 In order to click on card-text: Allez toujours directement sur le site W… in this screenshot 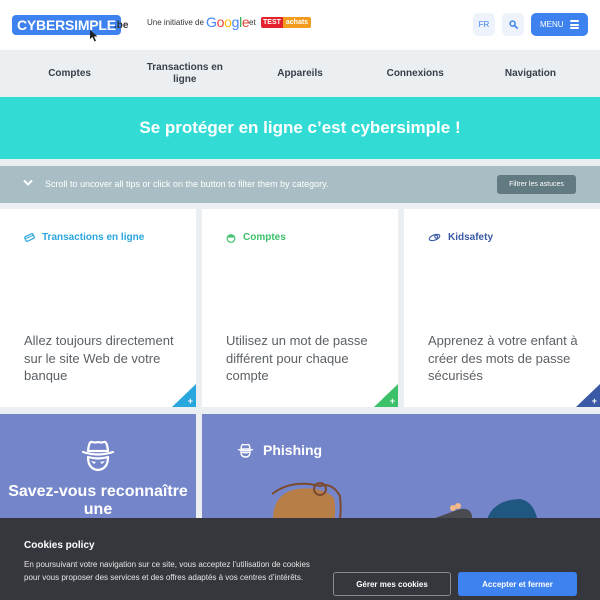, I will do `click(99, 358)`.